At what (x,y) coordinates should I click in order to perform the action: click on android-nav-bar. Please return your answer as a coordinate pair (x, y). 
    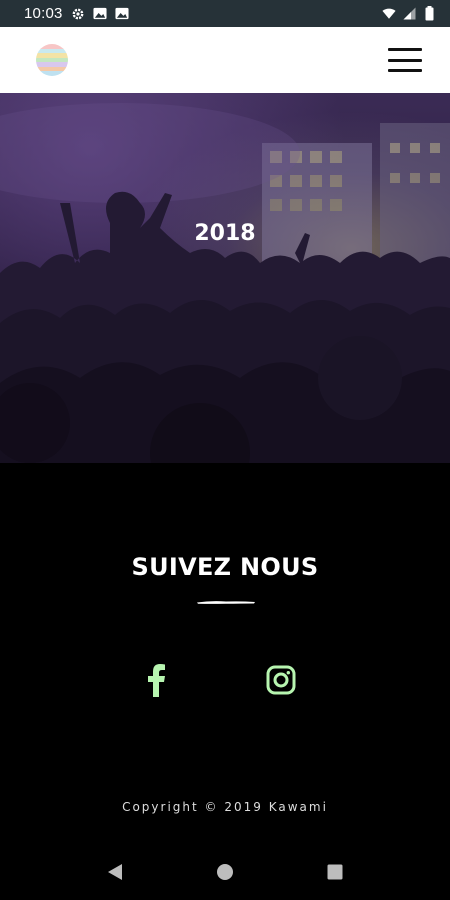
    Looking at the image, I should click on (225, 871).